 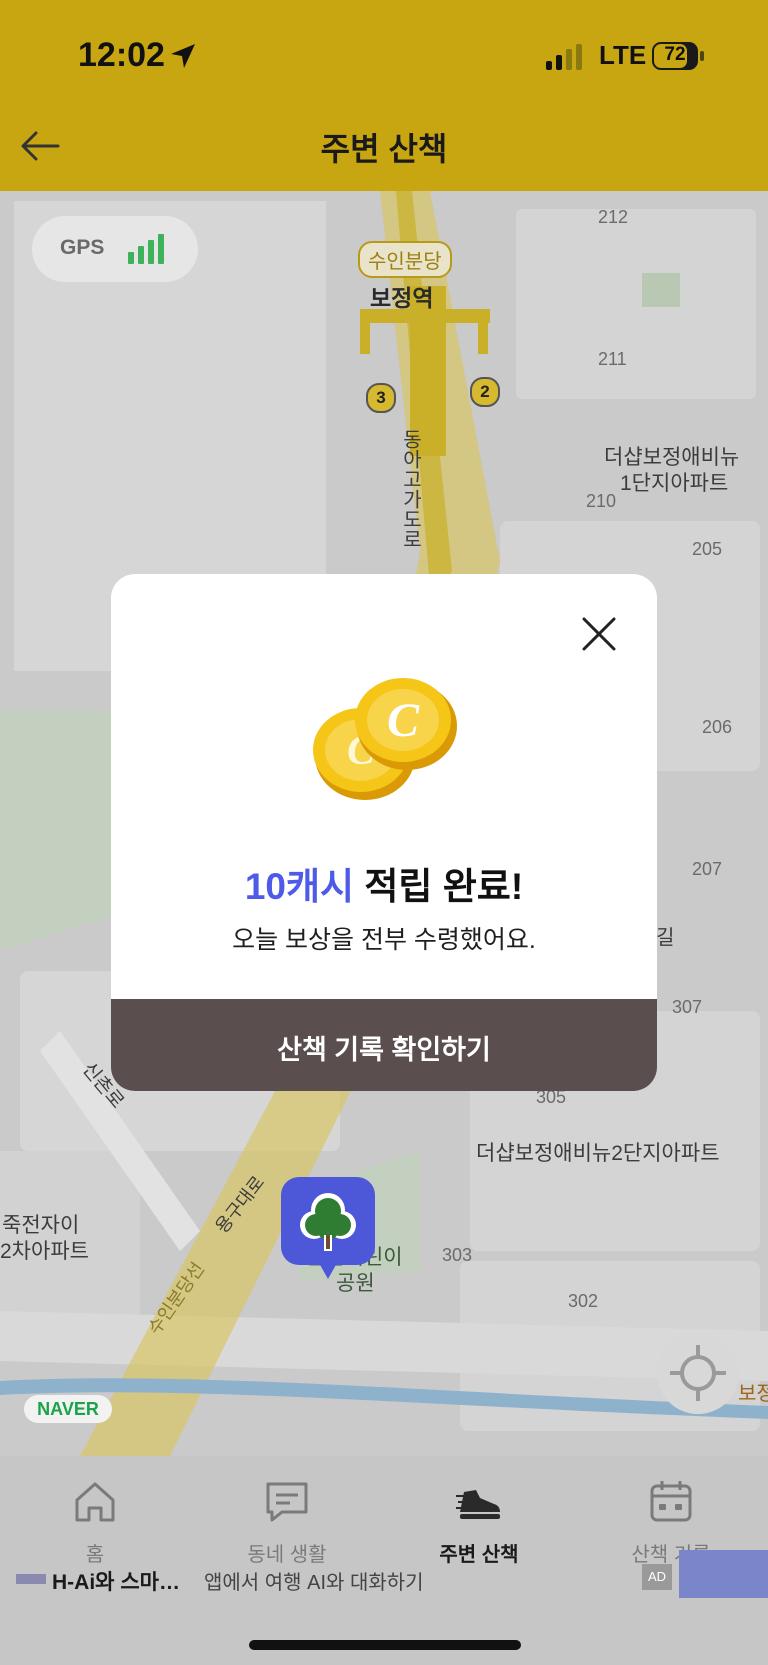 What do you see at coordinates (82, 247) in the screenshot?
I see `gps-label: GPS` at bounding box center [82, 247].